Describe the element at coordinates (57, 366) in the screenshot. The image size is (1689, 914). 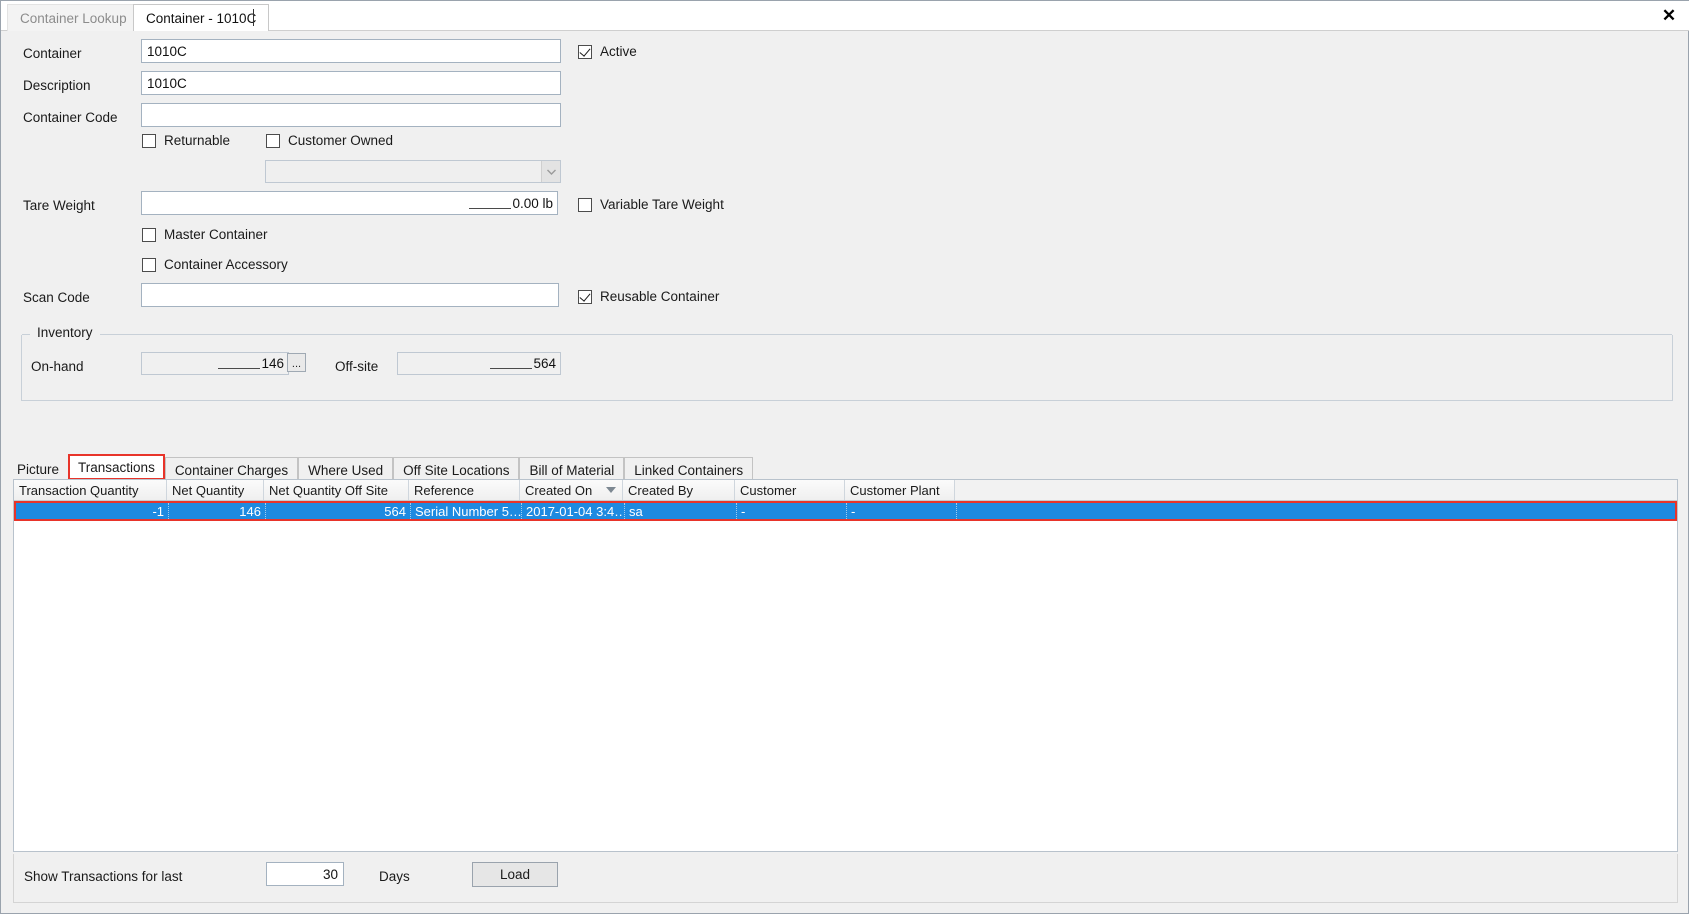
I see `on-hand-label: On-hand` at that location.